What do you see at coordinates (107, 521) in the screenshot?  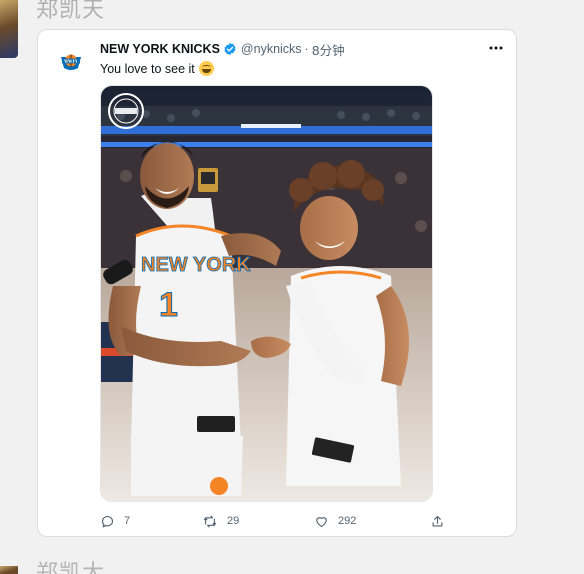 I see `reply-icon` at bounding box center [107, 521].